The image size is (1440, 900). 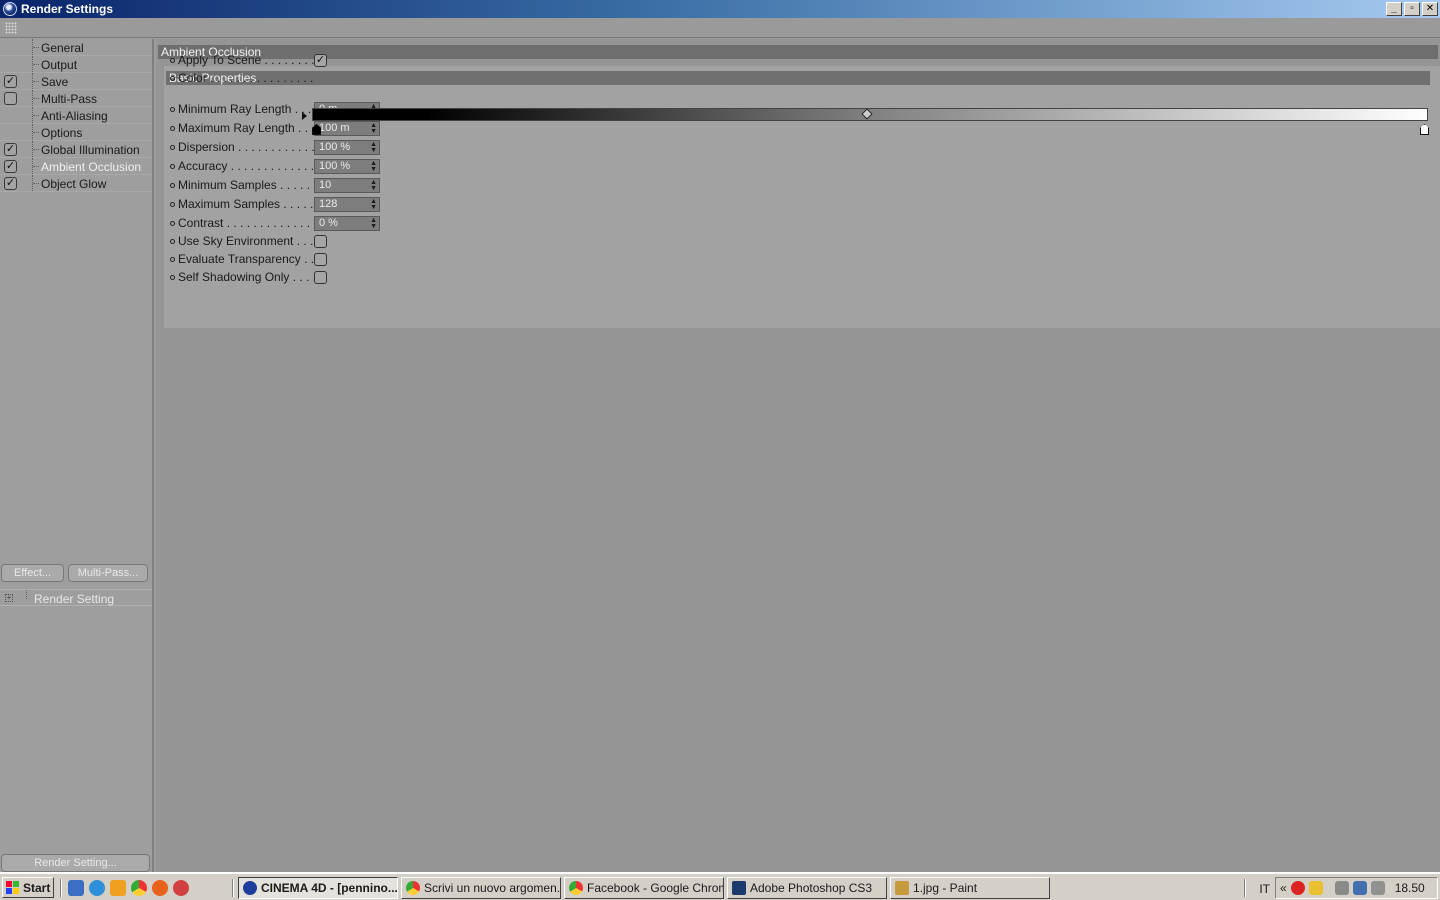 What do you see at coordinates (320, 277) in the screenshot?
I see `self-shadowing-only-checkbox` at bounding box center [320, 277].